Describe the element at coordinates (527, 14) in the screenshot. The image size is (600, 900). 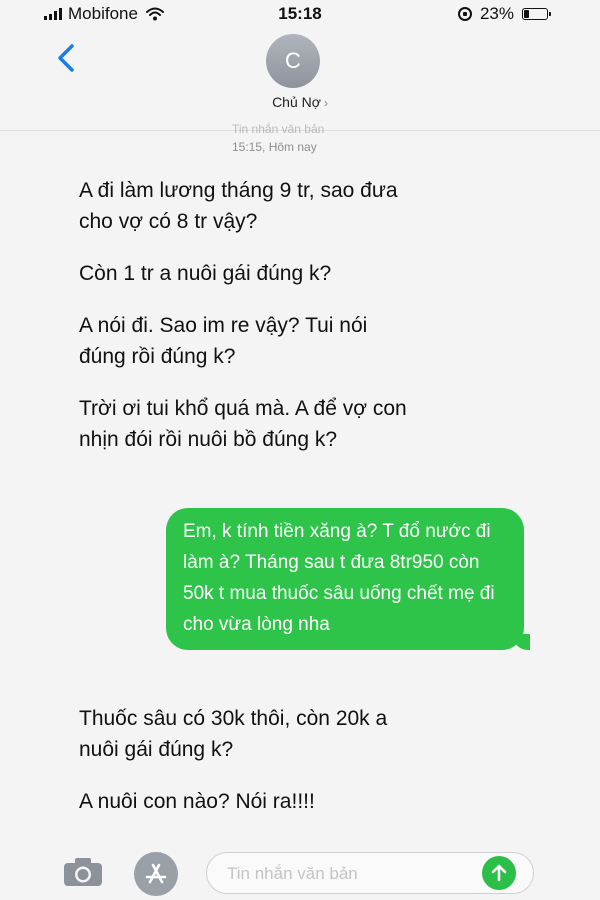
I see `battery-fill` at that location.